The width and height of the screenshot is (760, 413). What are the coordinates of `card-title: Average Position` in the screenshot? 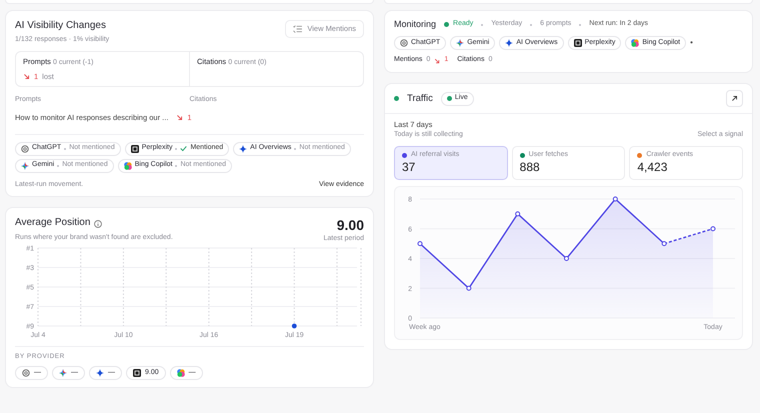 It's located at (52, 223).